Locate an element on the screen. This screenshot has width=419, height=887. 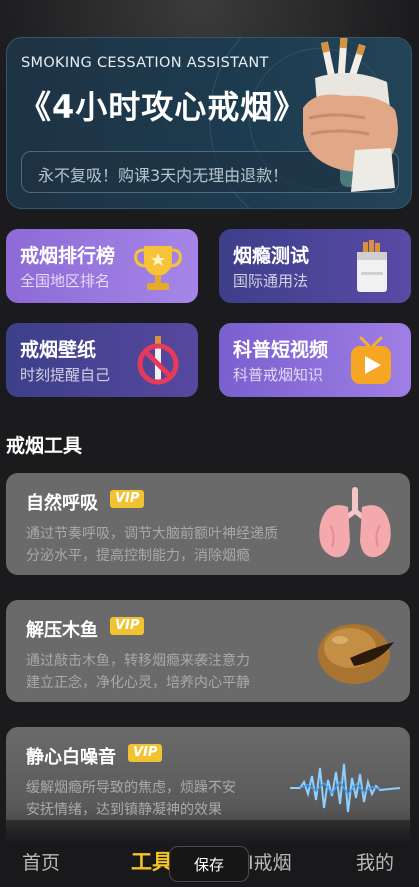
tool-description-line2: 分泌水平，提高控制能力，消除烟瘾 is located at coordinates (138, 556).